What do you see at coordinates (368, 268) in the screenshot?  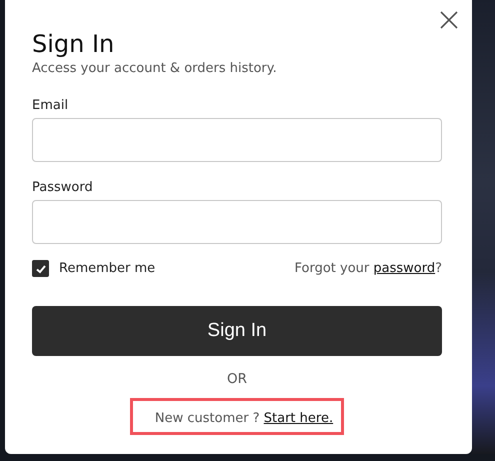 I see `forgot-password-text: Forgot your password?` at bounding box center [368, 268].